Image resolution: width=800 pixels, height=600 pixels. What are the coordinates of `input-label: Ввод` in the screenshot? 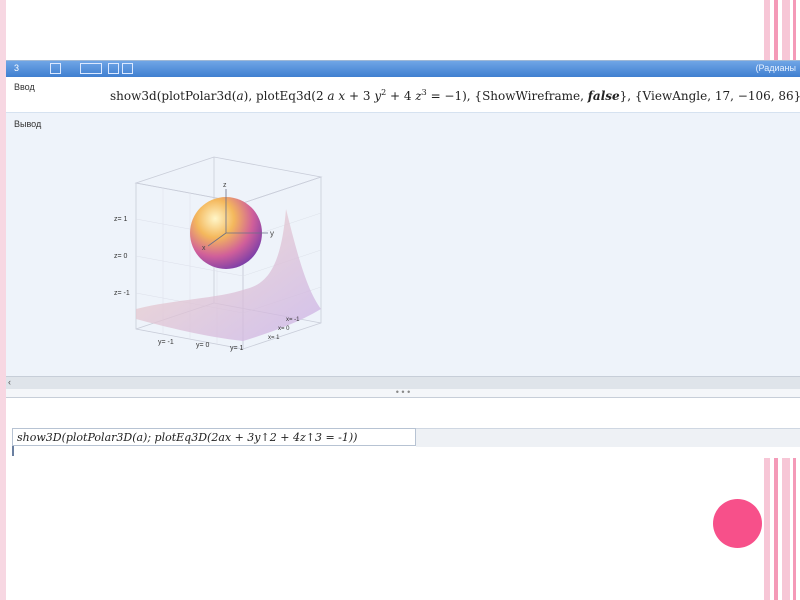 It's located at (24, 87).